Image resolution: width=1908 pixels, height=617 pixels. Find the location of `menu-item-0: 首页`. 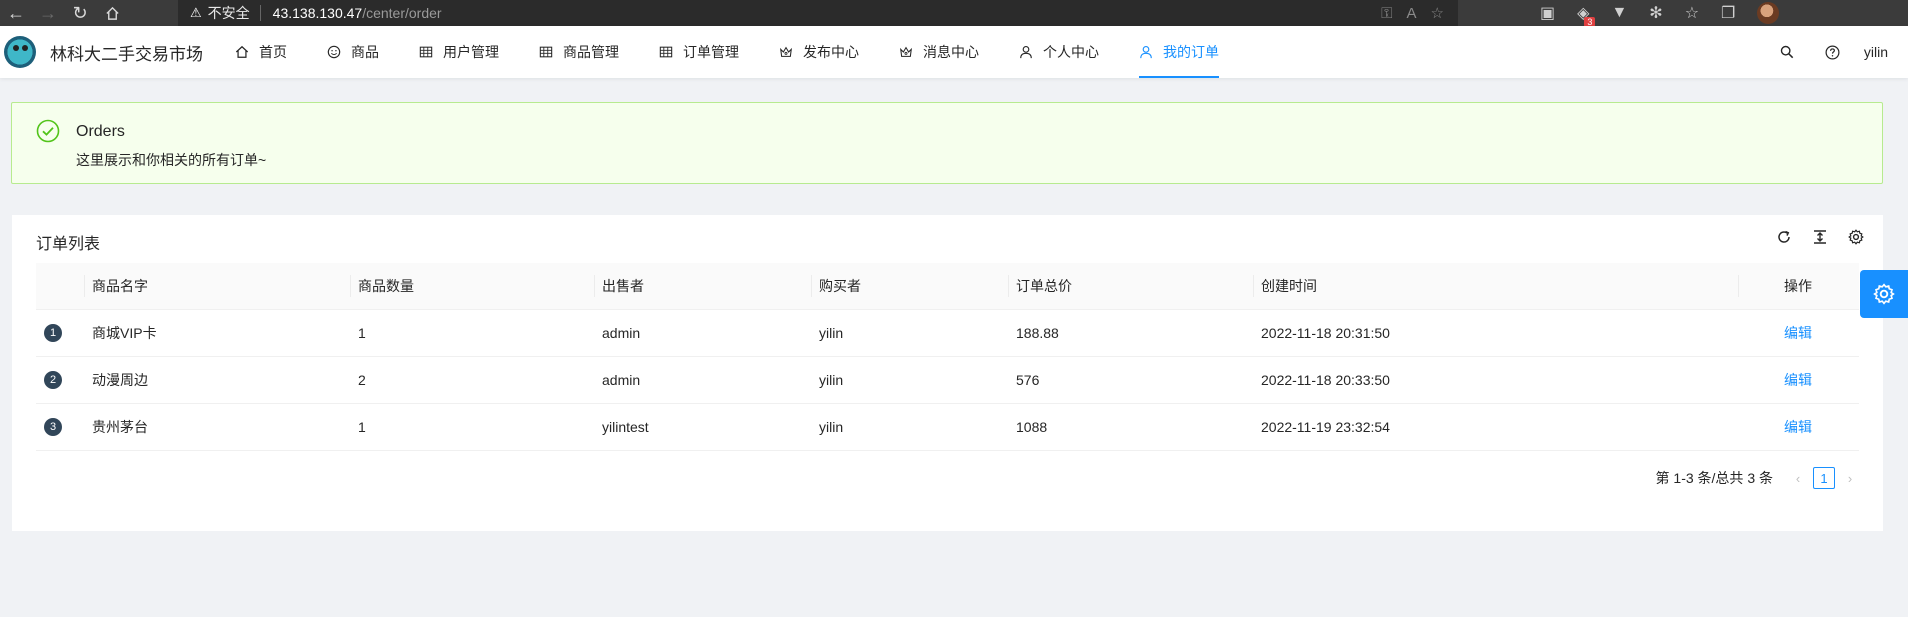

menu-item-0: 首页 is located at coordinates (261, 52).